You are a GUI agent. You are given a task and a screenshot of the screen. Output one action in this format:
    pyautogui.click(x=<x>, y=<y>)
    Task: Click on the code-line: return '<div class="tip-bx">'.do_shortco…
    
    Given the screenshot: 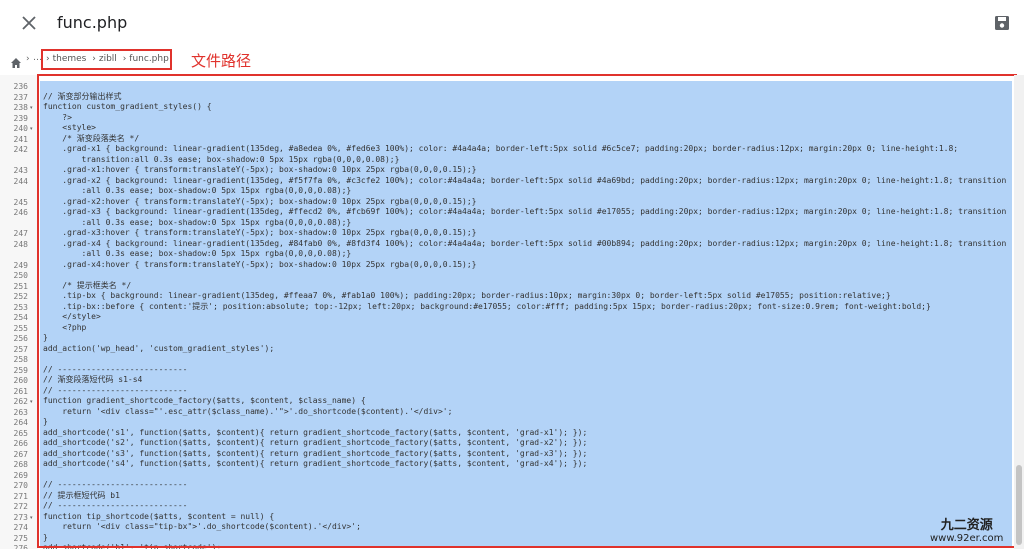 What is the action you would take?
    pyautogui.click(x=202, y=526)
    